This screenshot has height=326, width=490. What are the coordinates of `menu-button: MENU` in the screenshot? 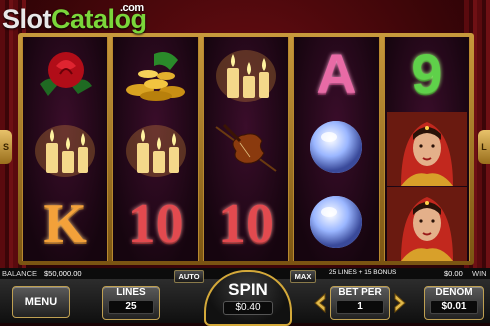 It's located at (41, 302).